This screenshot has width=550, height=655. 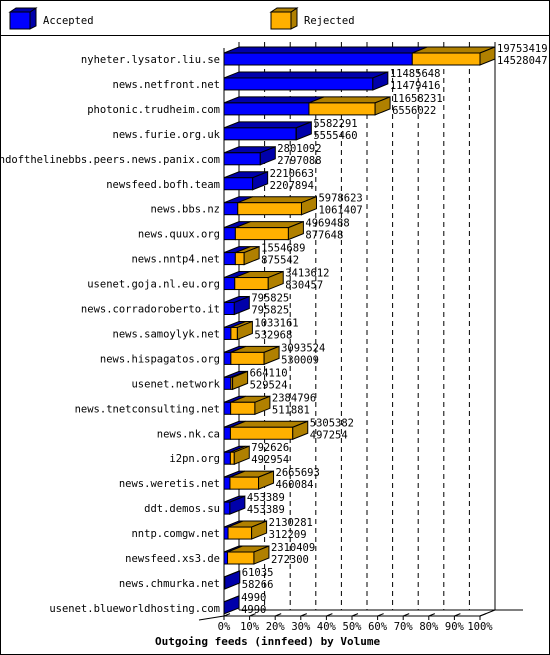 I want to click on category-label: news.samoylyk.net, so click(x=166, y=334).